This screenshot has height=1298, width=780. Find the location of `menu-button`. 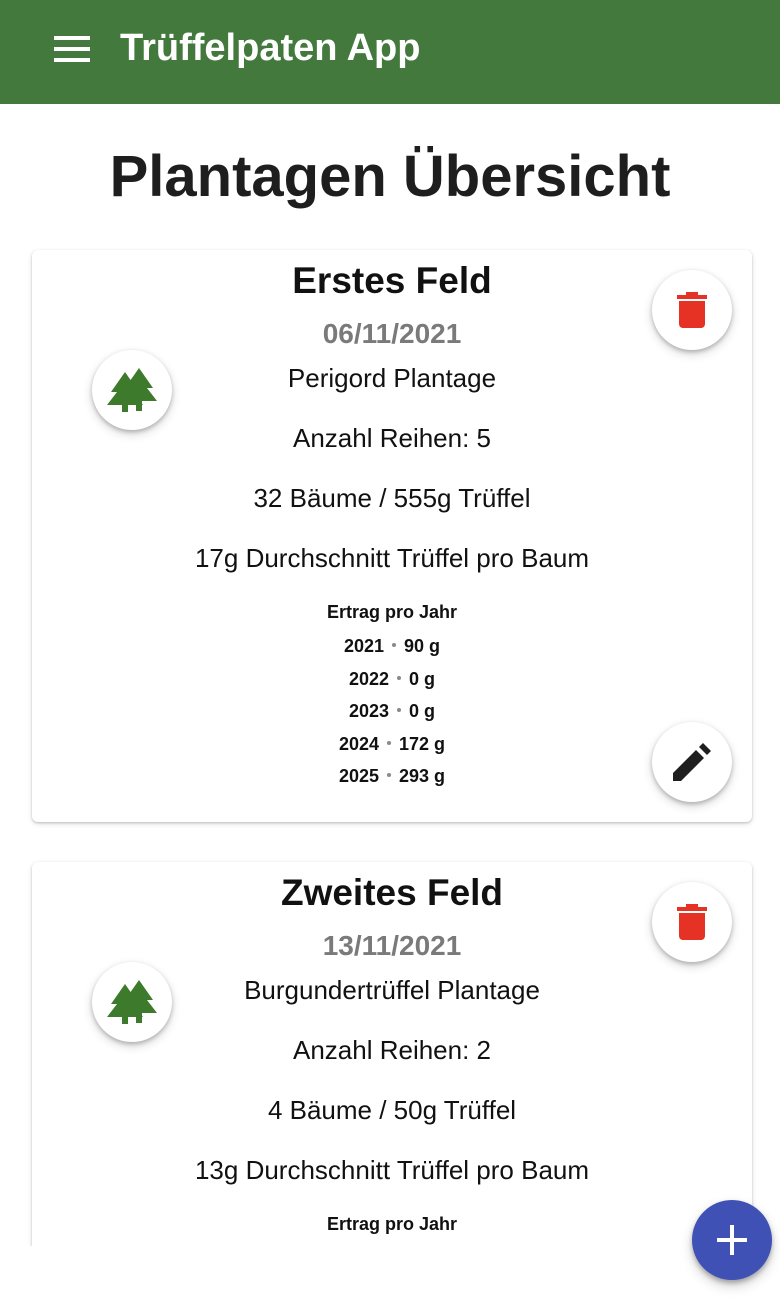

menu-button is located at coordinates (72, 49).